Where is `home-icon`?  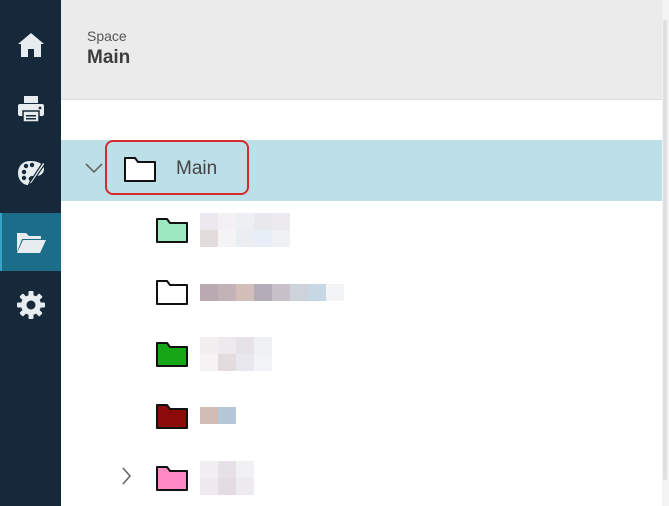 home-icon is located at coordinates (31, 45).